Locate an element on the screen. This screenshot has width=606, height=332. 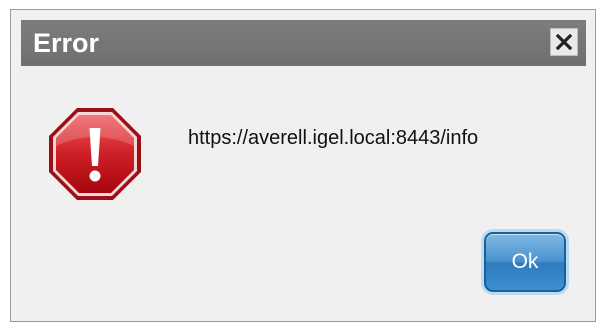
dialog-title: Error is located at coordinates (66, 43).